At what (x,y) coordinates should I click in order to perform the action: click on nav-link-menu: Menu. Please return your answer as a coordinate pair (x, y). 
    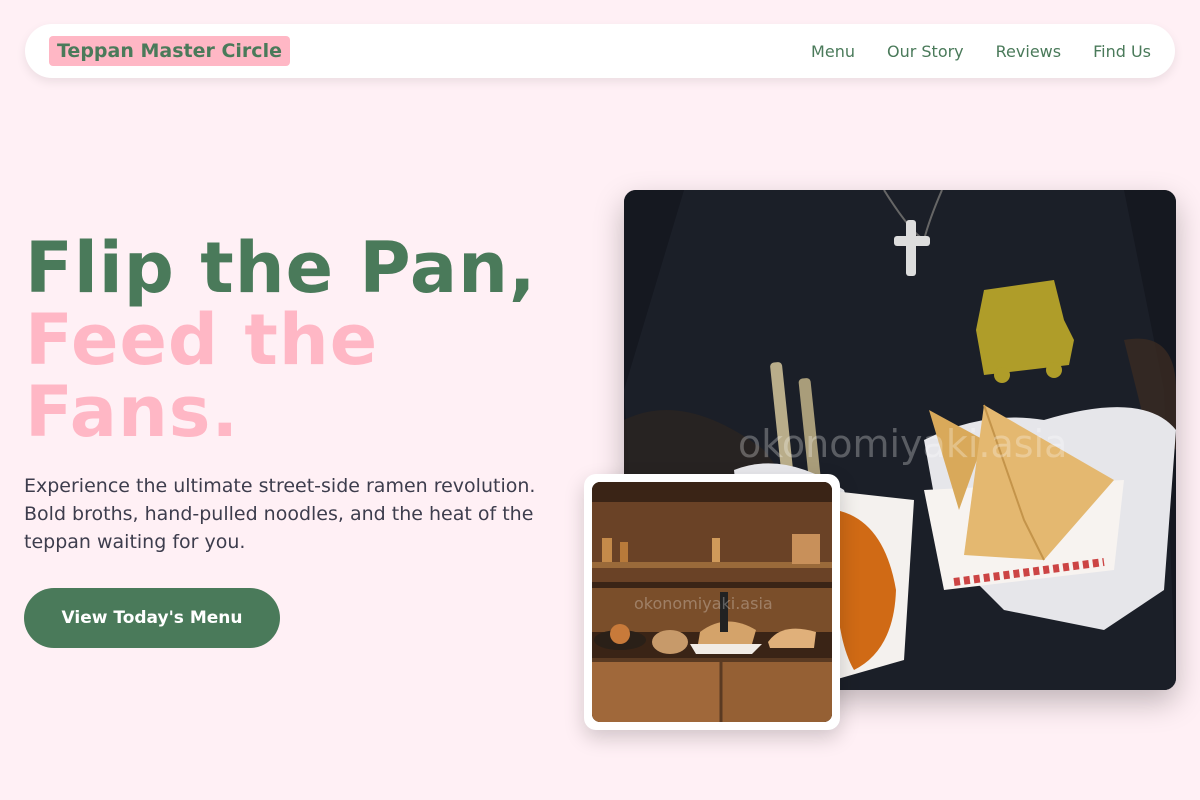
    Looking at the image, I should click on (833, 51).